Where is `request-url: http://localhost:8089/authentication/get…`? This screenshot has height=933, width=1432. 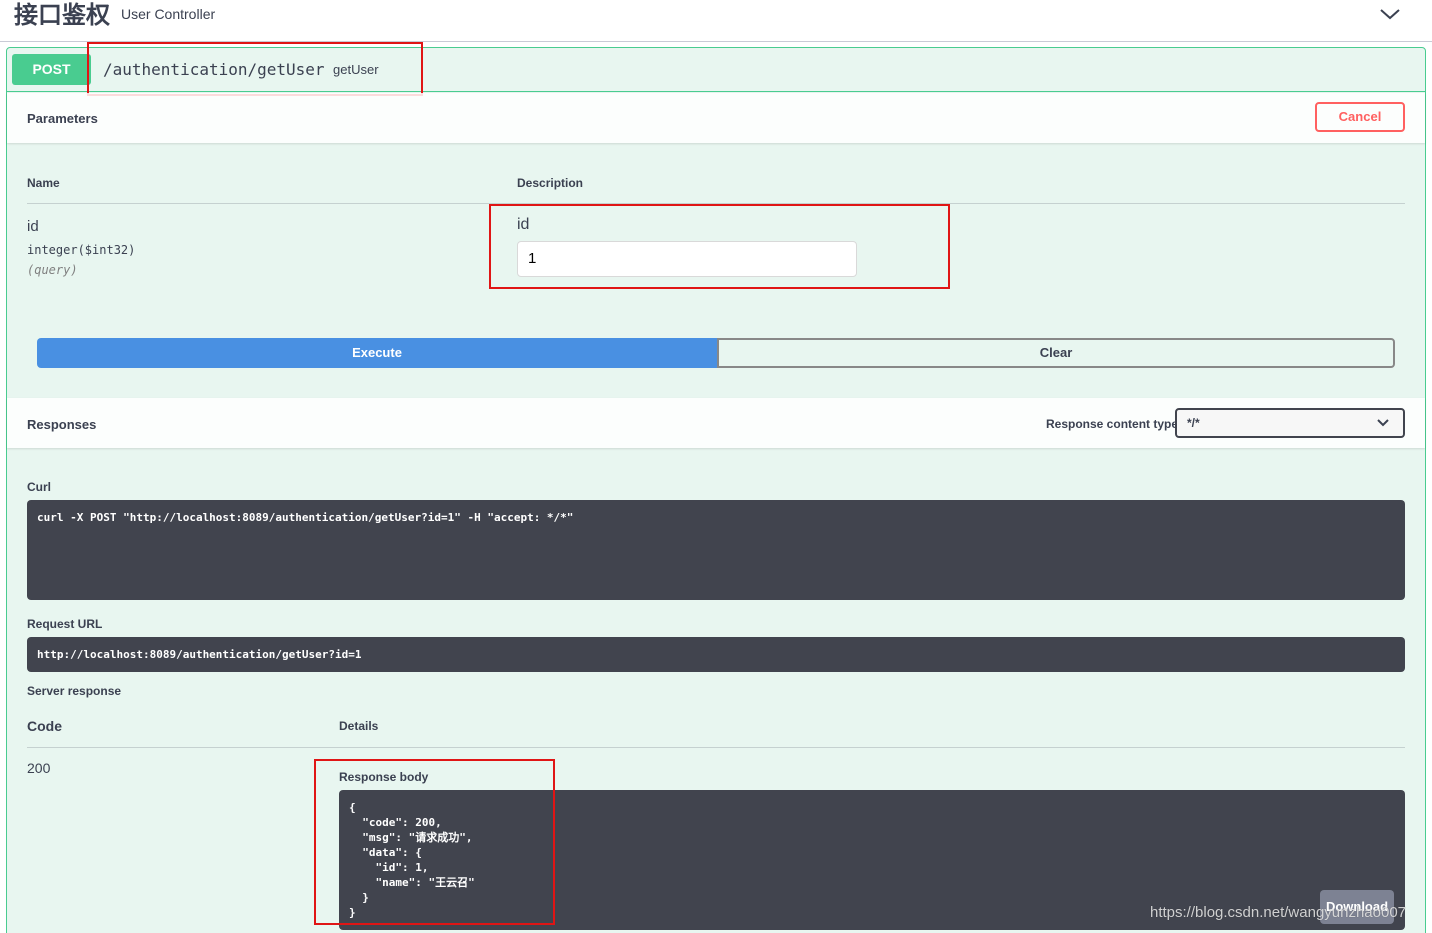
request-url: http://localhost:8089/authentication/get… is located at coordinates (716, 654).